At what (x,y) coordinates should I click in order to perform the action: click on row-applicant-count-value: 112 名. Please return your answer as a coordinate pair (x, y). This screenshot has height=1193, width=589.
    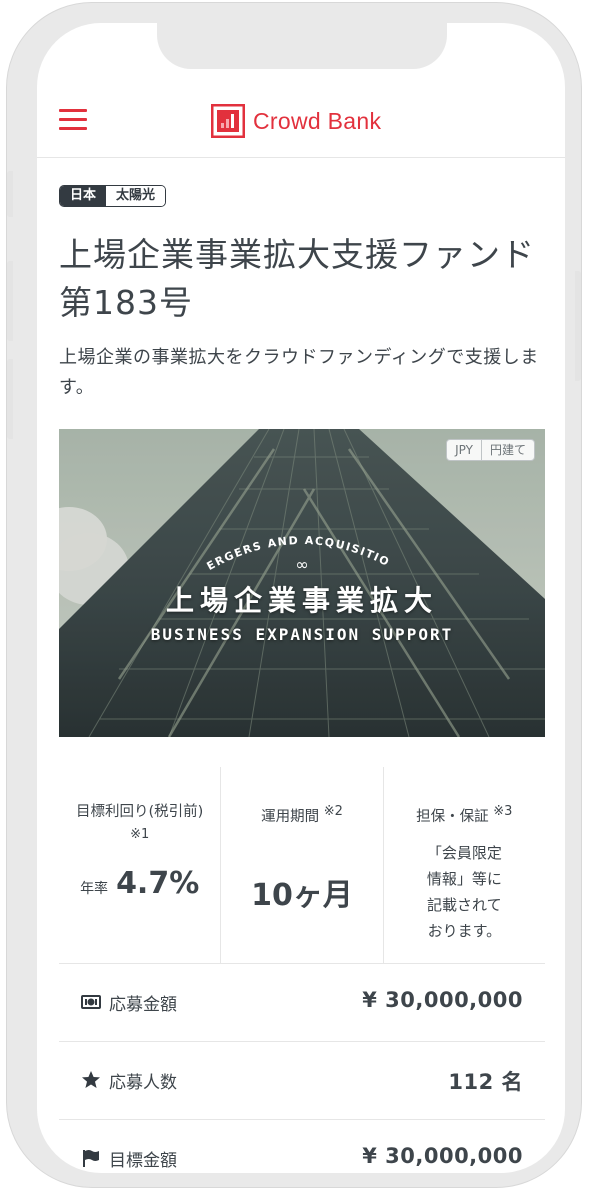
    Looking at the image, I should click on (485, 1082).